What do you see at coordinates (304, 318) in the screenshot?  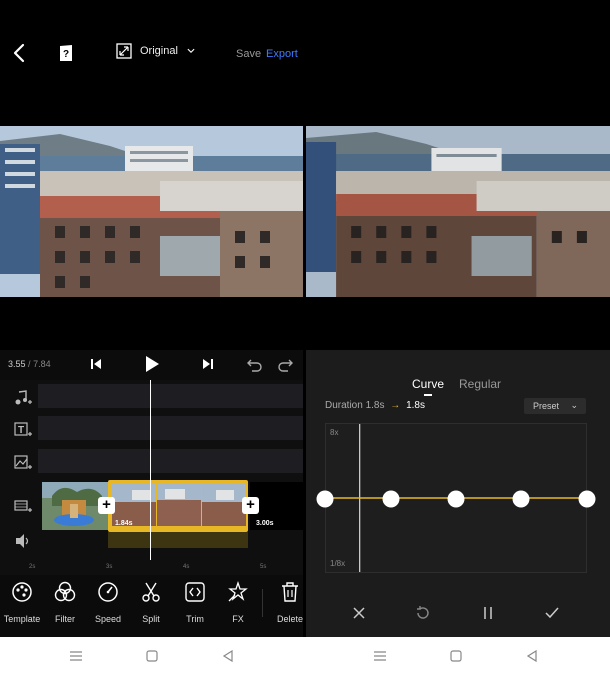 I see `split-divider` at bounding box center [304, 318].